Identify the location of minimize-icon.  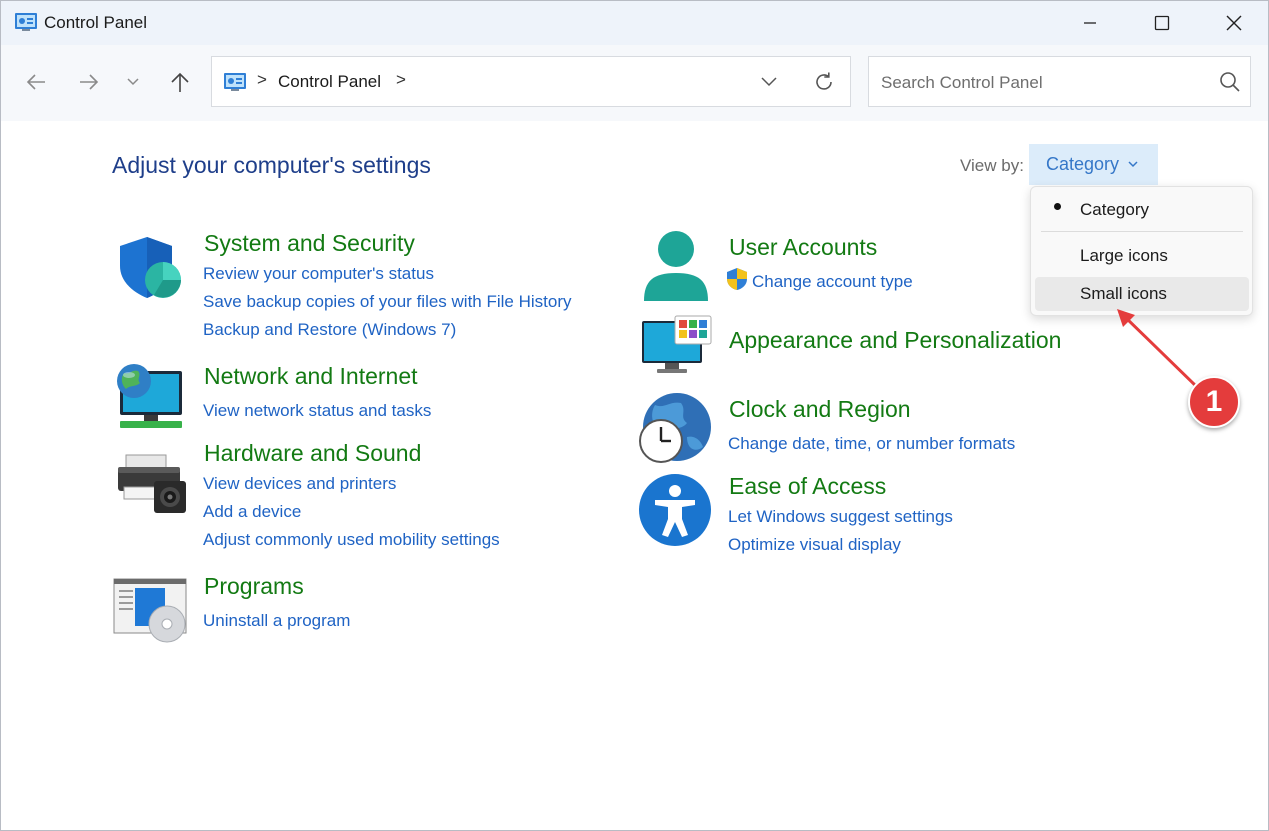
(1090, 23).